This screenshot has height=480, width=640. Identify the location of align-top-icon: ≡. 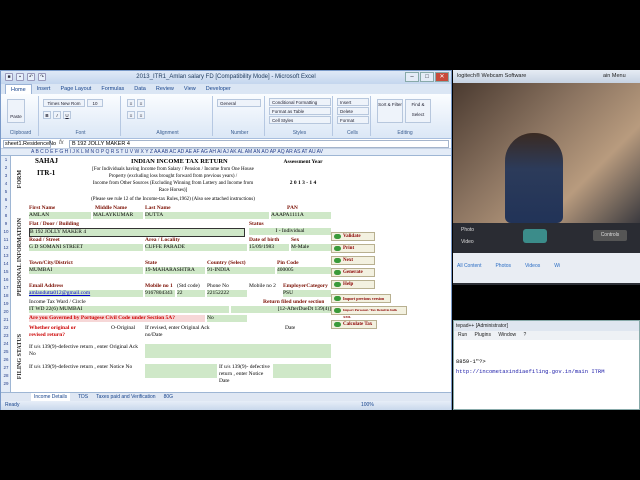
(131, 103).